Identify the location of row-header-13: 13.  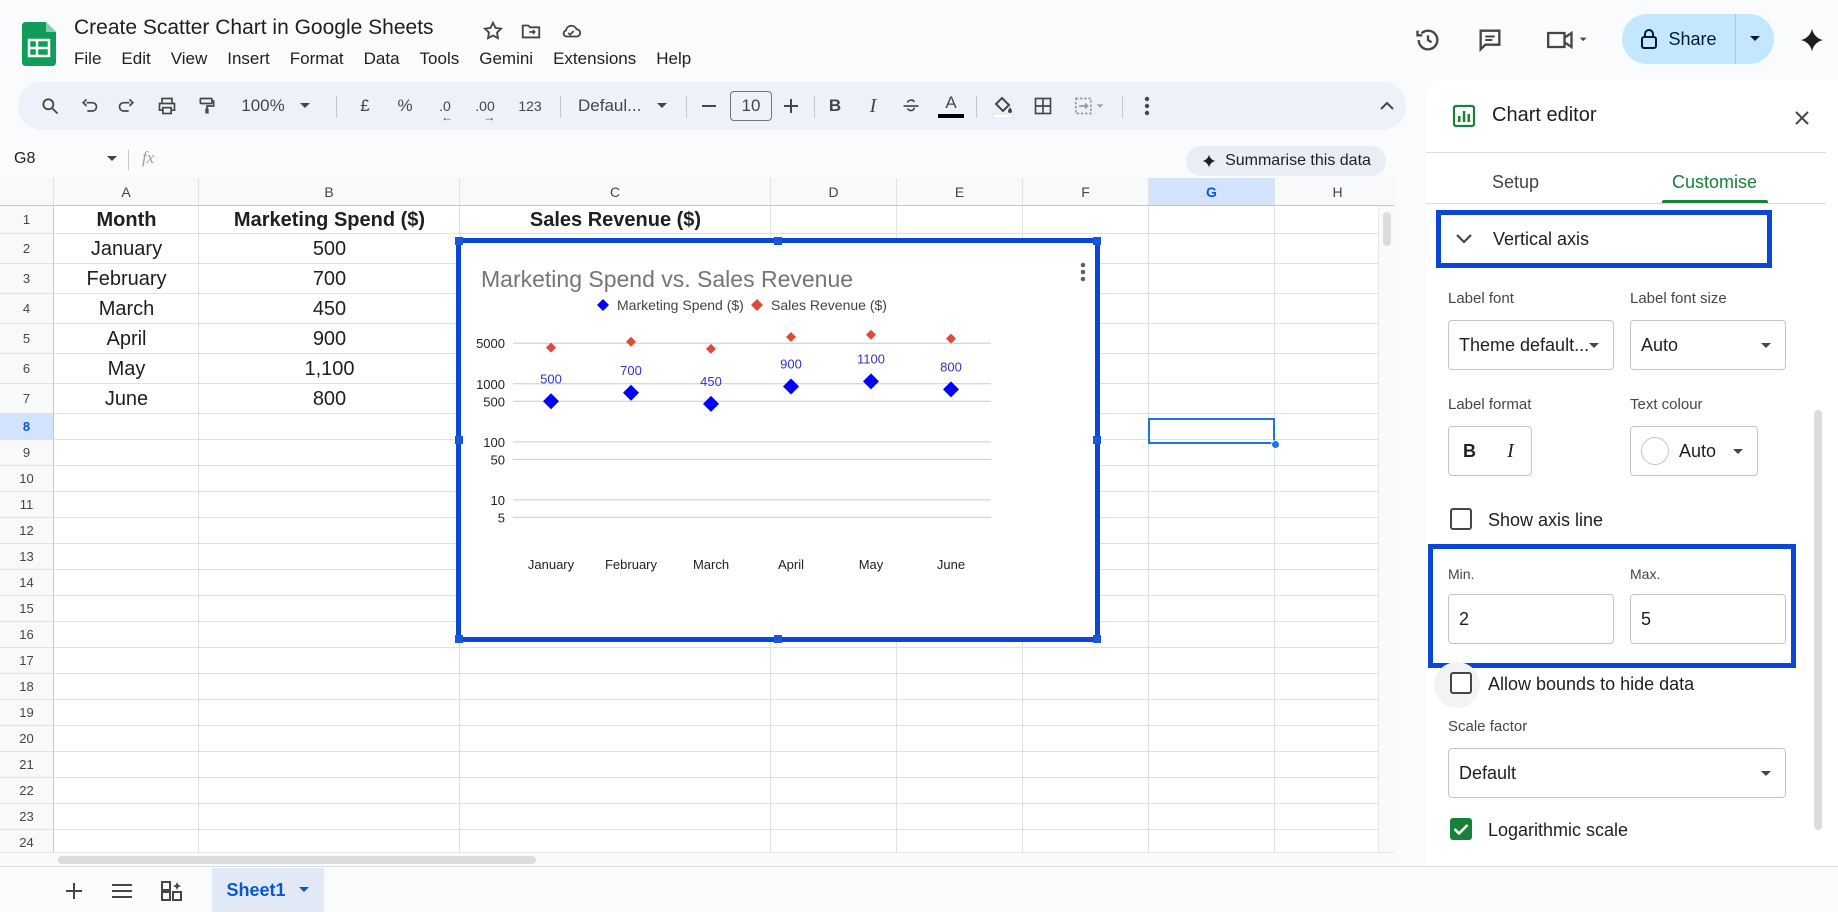
(27, 557).